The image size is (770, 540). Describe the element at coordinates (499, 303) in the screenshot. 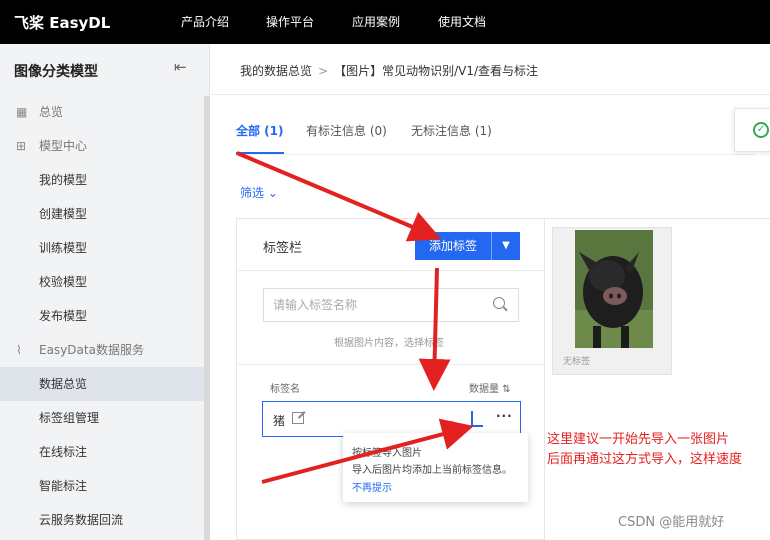

I see `search-icon` at that location.